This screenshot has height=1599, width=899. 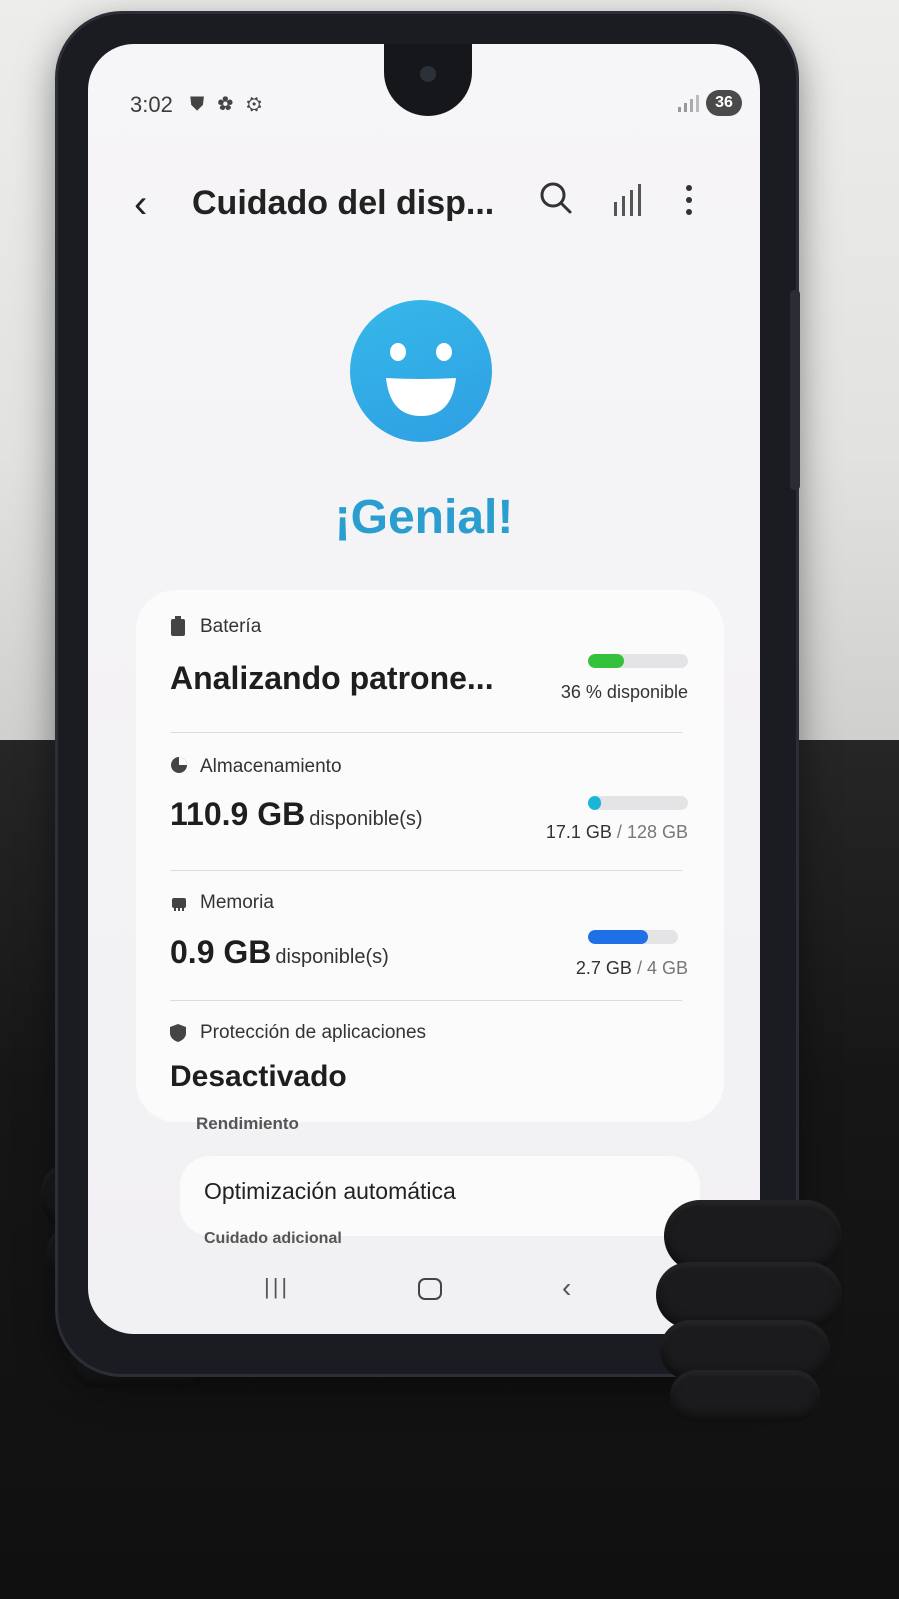 What do you see at coordinates (179, 765) in the screenshot?
I see `storage-icon` at bounding box center [179, 765].